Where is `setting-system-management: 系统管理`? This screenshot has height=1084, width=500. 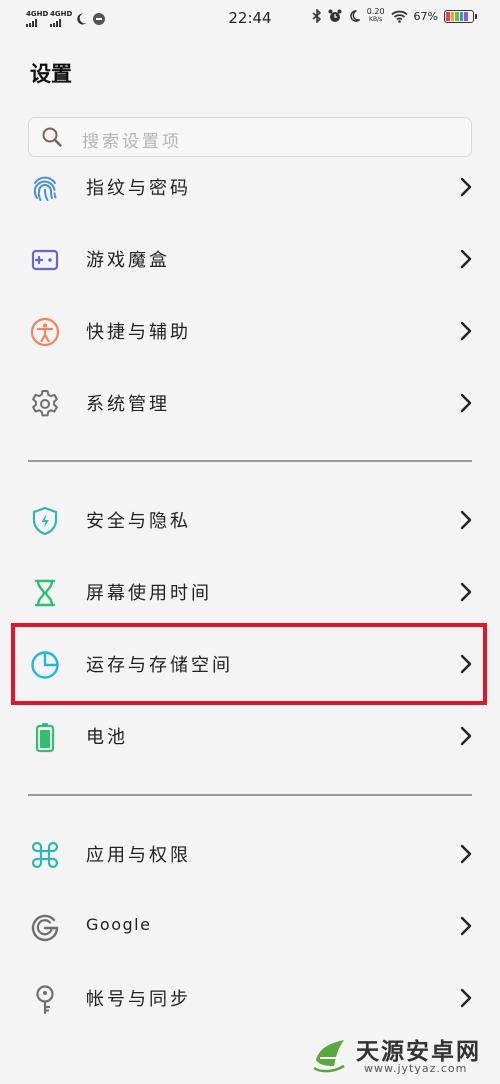 setting-system-management: 系统管理 is located at coordinates (250, 402).